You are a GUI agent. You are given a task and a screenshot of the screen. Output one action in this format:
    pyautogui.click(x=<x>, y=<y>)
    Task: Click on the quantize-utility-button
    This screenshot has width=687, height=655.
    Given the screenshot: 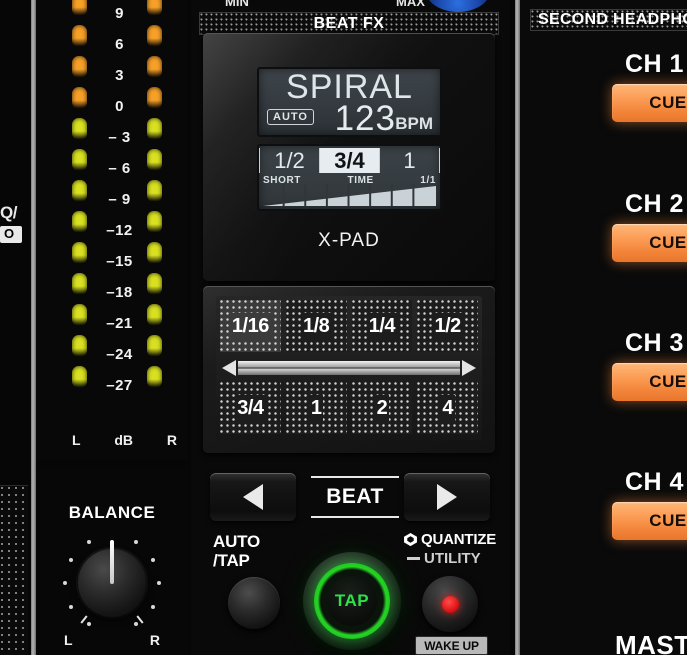 What is the action you would take?
    pyautogui.click(x=450, y=604)
    